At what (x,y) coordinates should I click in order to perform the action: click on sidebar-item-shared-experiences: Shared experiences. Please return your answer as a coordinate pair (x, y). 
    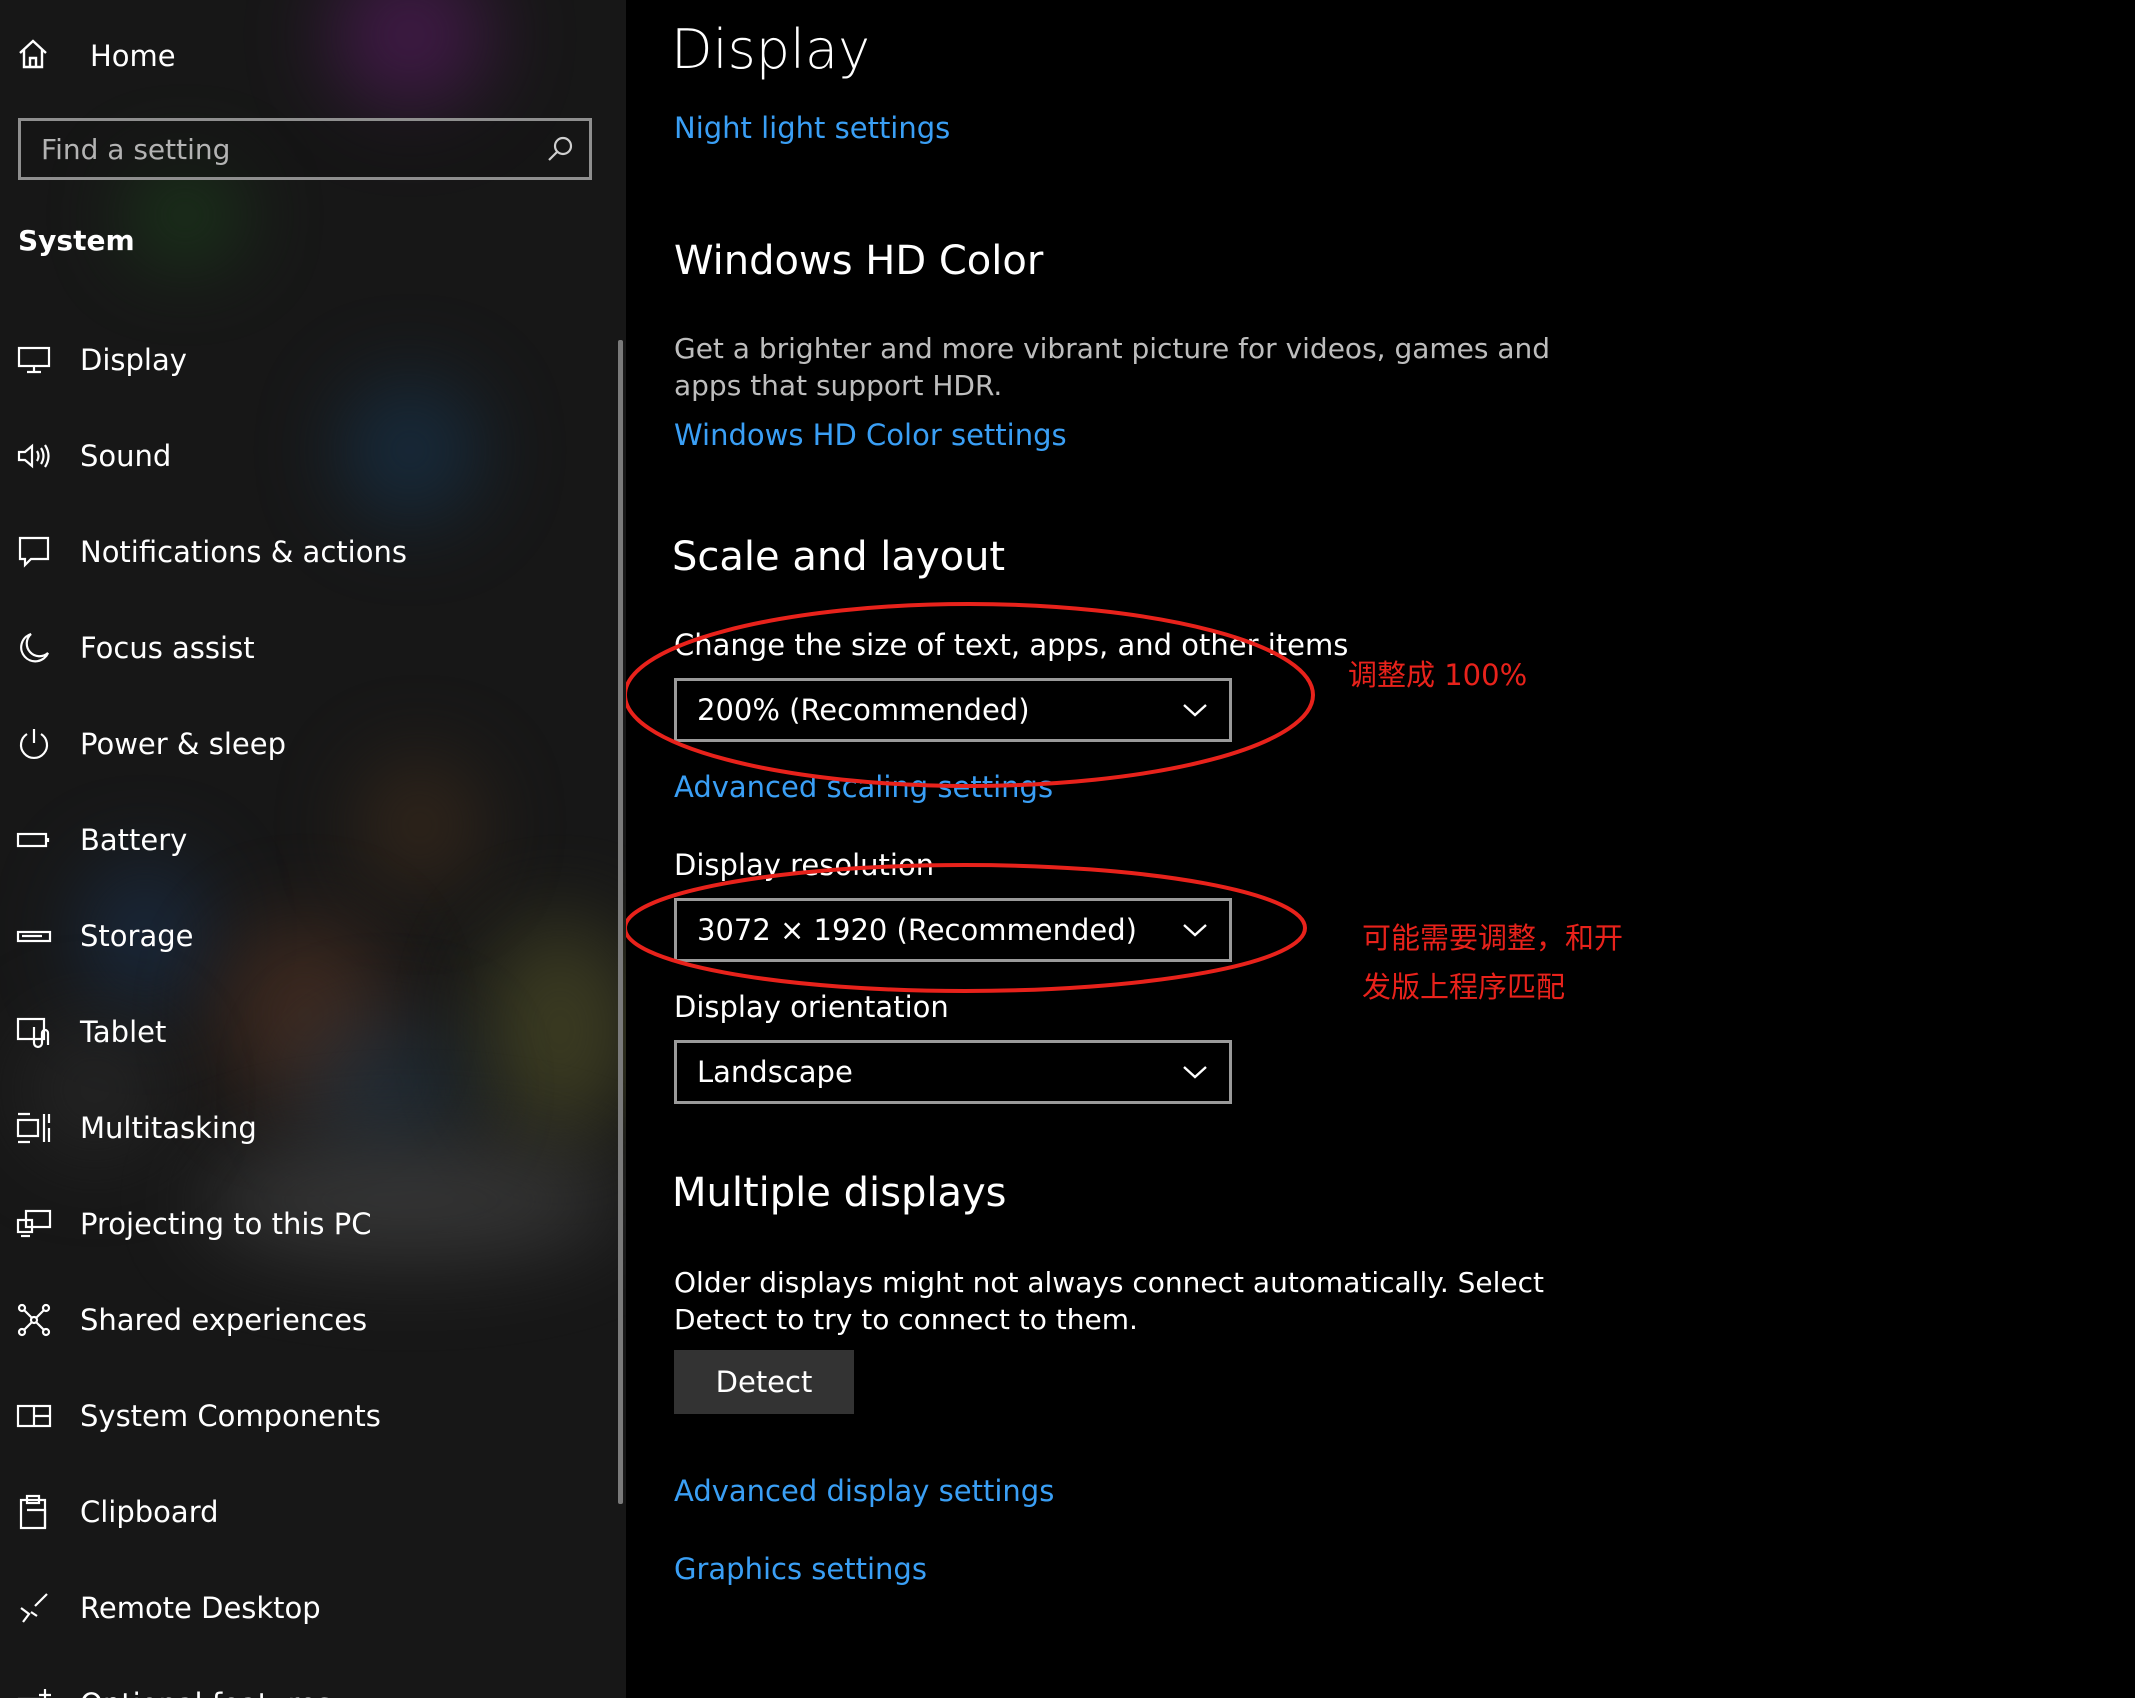
    Looking at the image, I should click on (313, 1320).